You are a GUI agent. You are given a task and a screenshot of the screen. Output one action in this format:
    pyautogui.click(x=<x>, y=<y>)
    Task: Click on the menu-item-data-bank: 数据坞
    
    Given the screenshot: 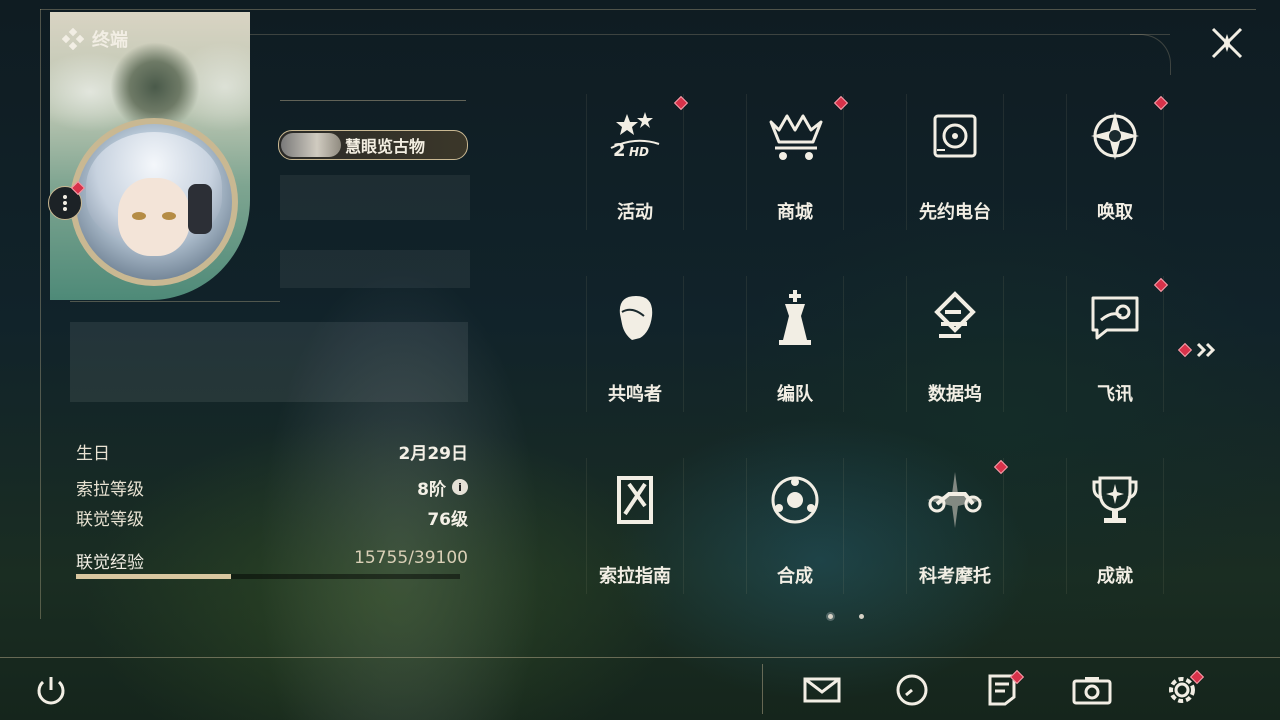 What is the action you would take?
    pyautogui.click(x=955, y=344)
    